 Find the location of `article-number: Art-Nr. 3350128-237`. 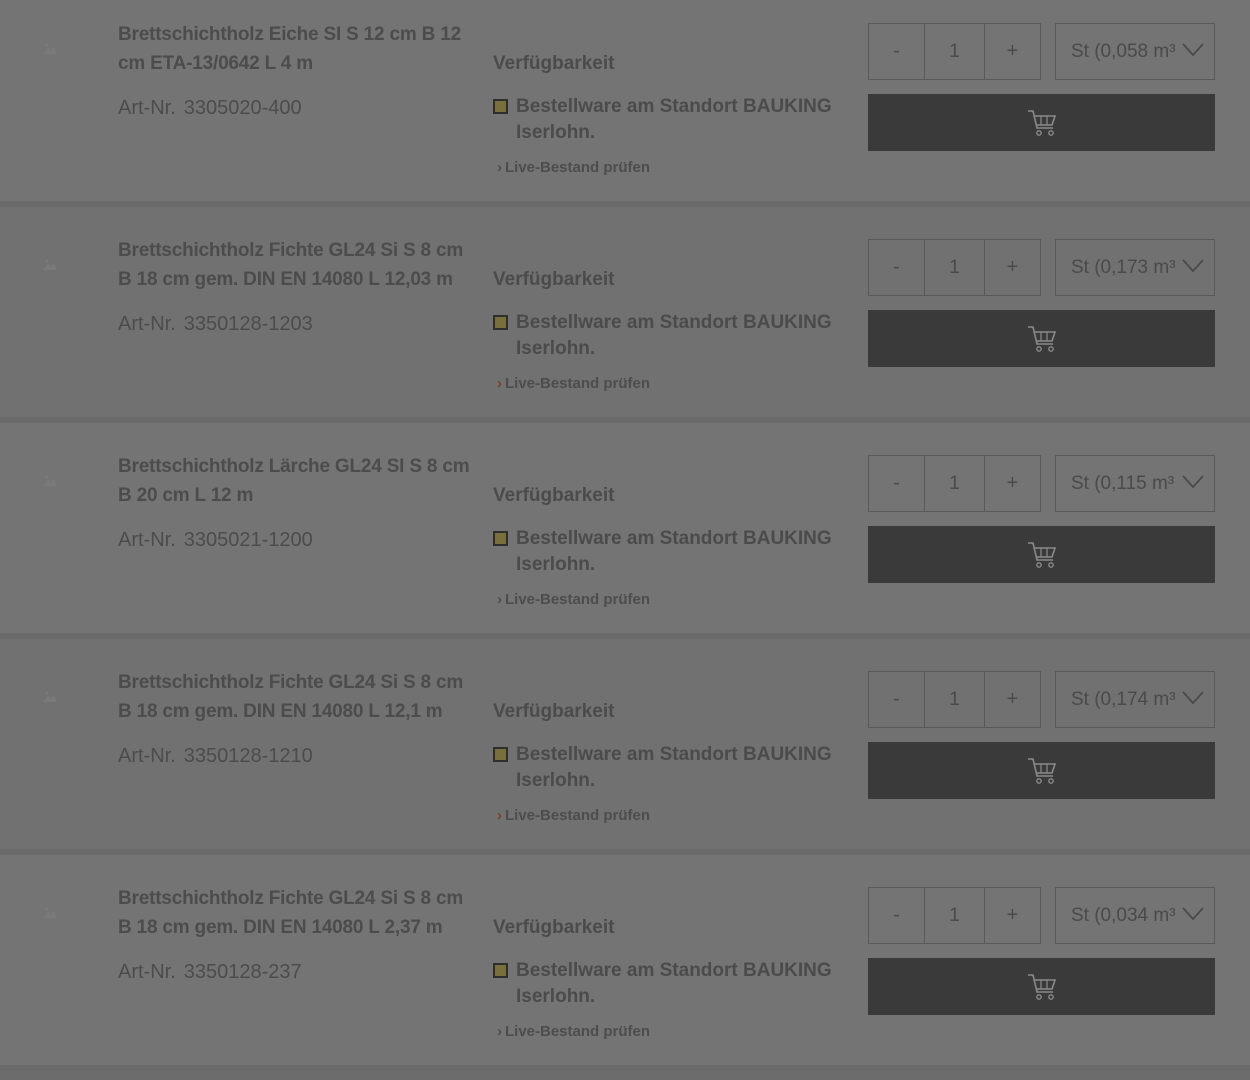

article-number: Art-Nr. 3350128-237 is located at coordinates (210, 972).